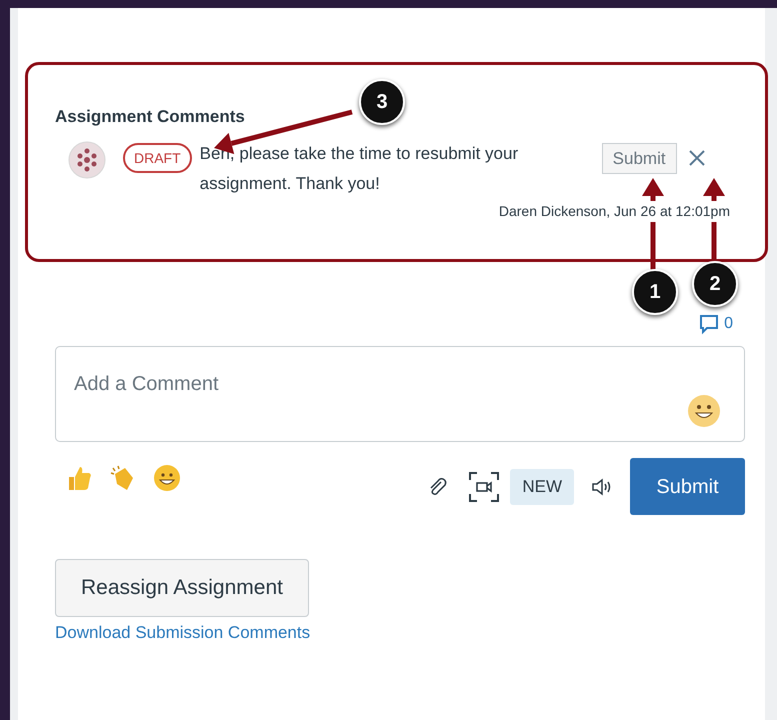 The image size is (777, 720). Describe the element at coordinates (655, 292) in the screenshot. I see `callout-number: 1` at that location.